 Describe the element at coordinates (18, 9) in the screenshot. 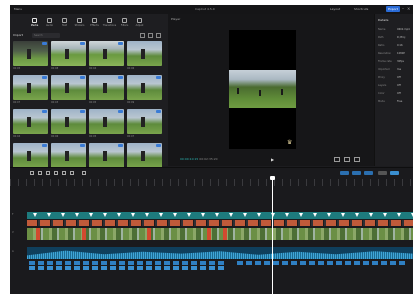

I see `menu-button: Menu` at that location.